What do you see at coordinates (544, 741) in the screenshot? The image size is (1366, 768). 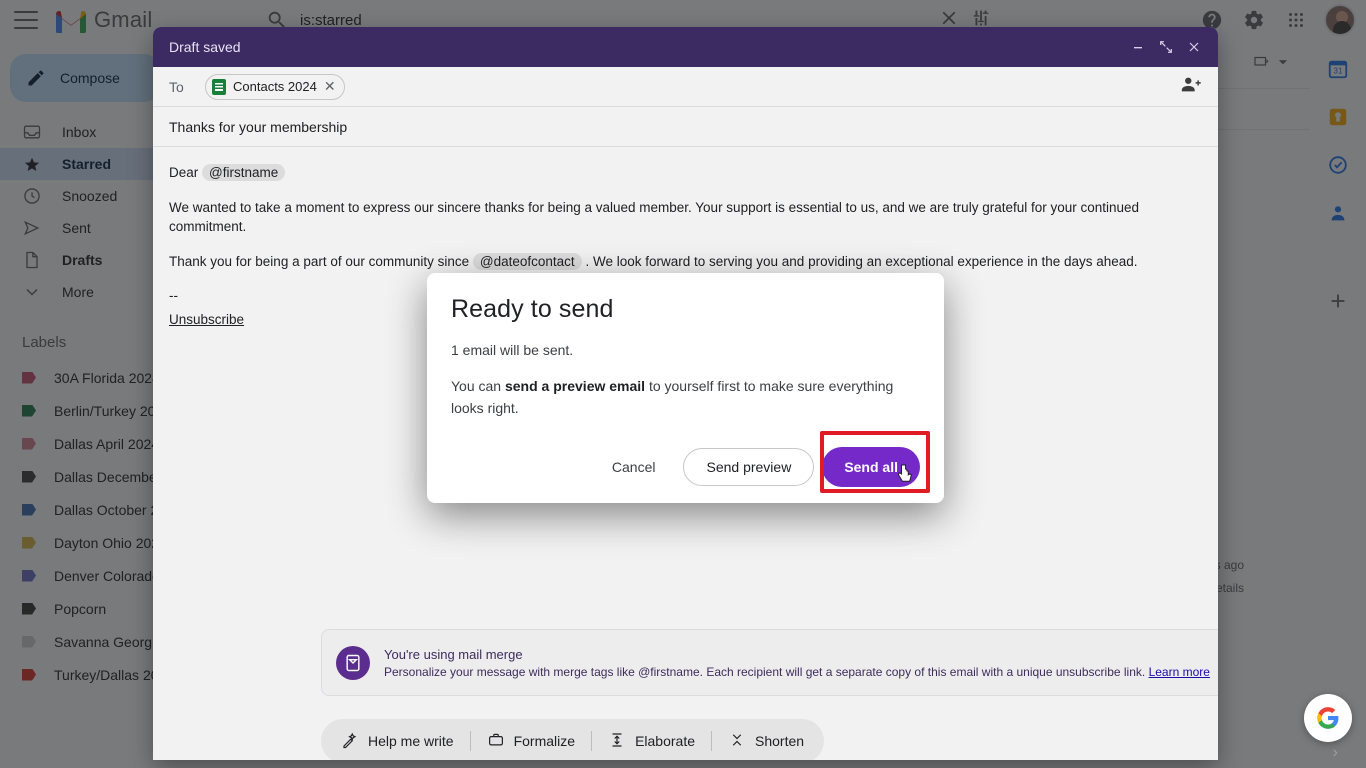 I see `ai-button-label: Formalize` at bounding box center [544, 741].